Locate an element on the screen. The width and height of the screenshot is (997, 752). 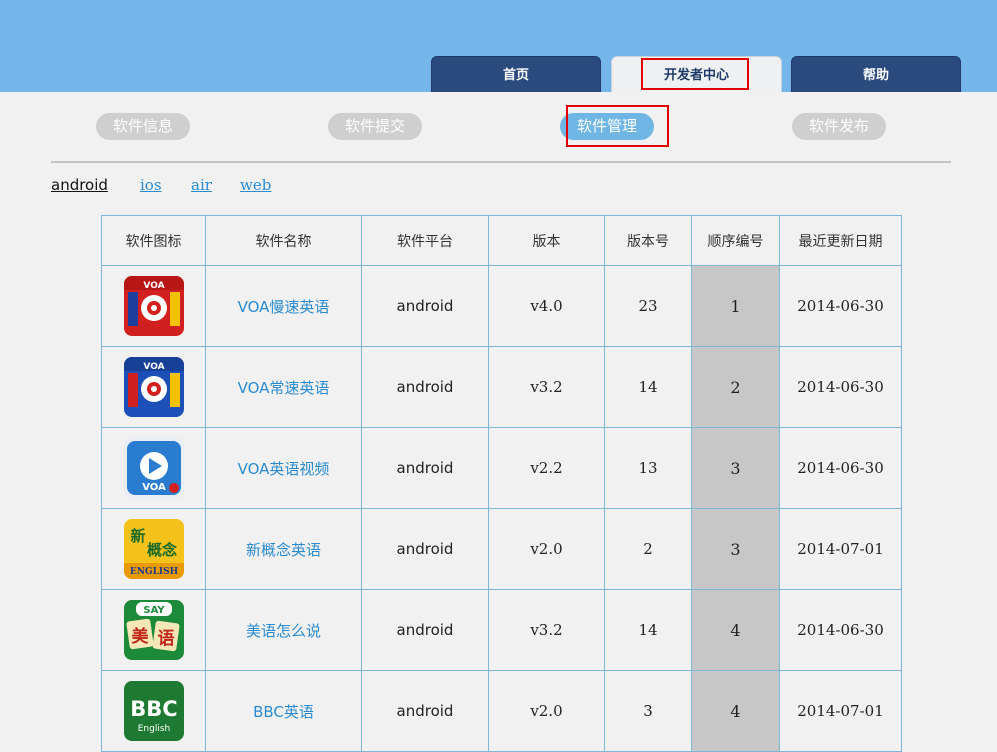
new-concept-icon: 新 概念 ENGLISH is located at coordinates (153, 549).